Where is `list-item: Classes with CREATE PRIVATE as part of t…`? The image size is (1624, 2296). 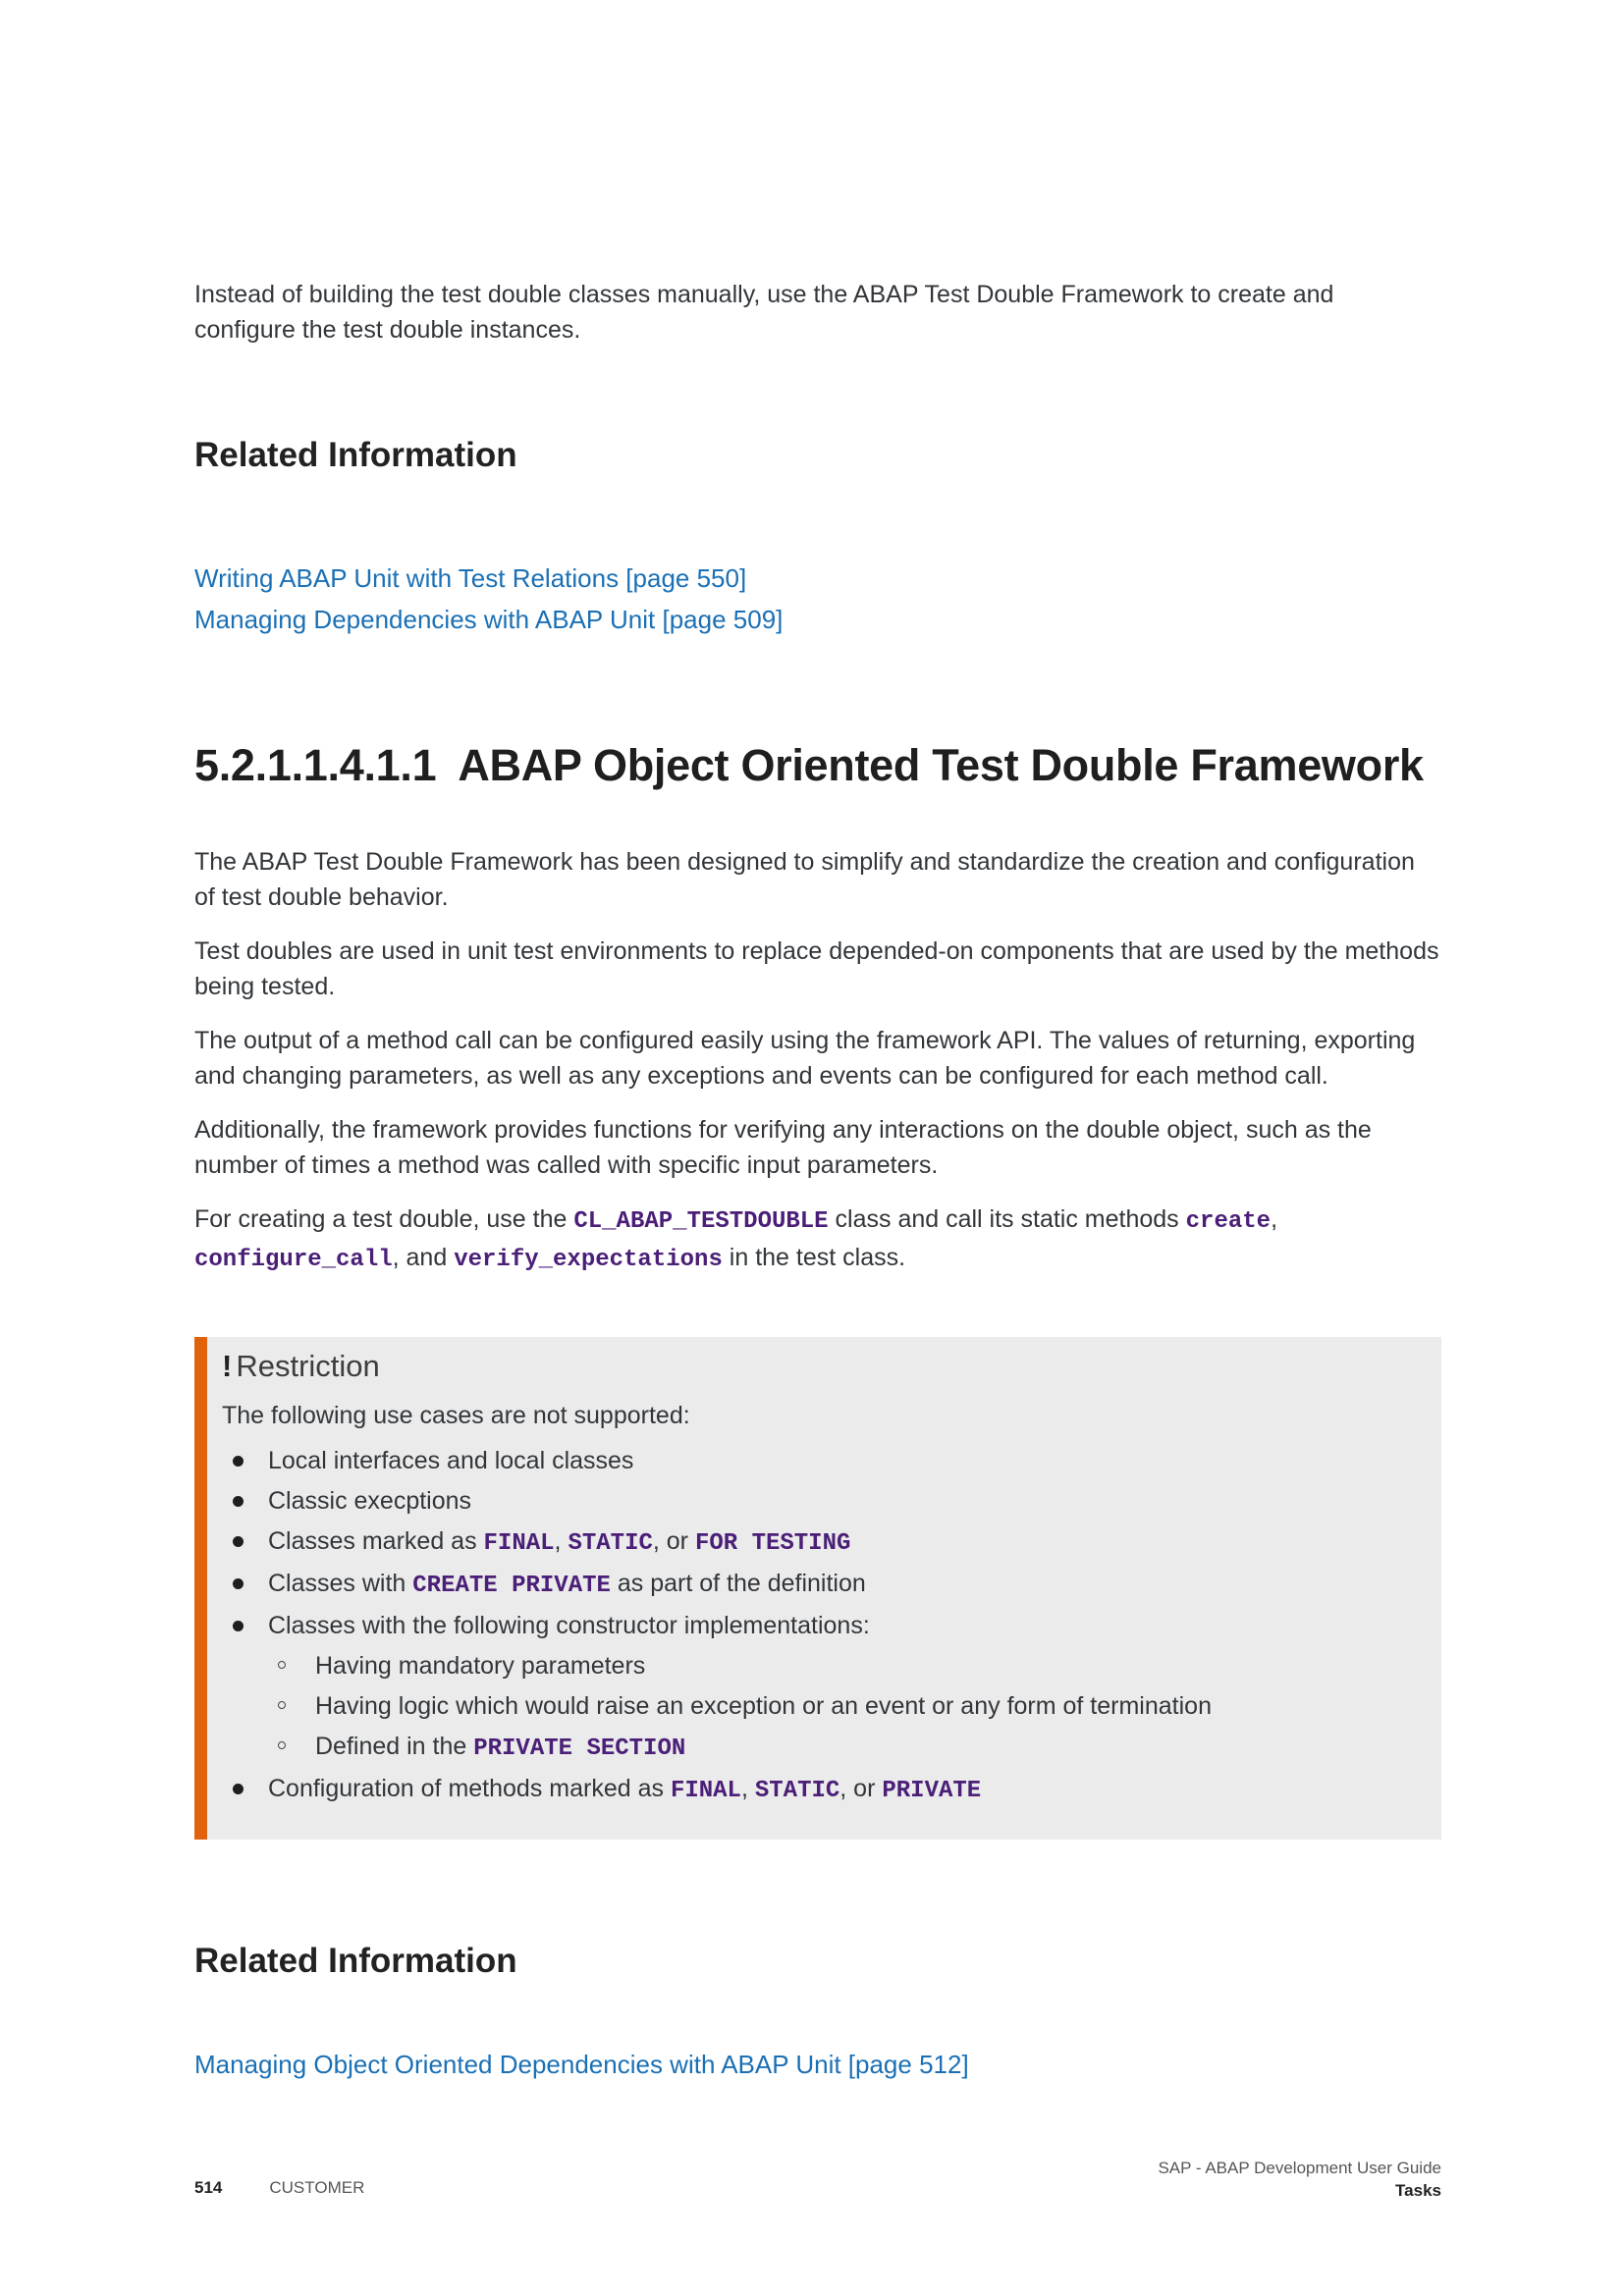 list-item: Classes with CREATE PRIVATE as part of t… is located at coordinates (831, 1585).